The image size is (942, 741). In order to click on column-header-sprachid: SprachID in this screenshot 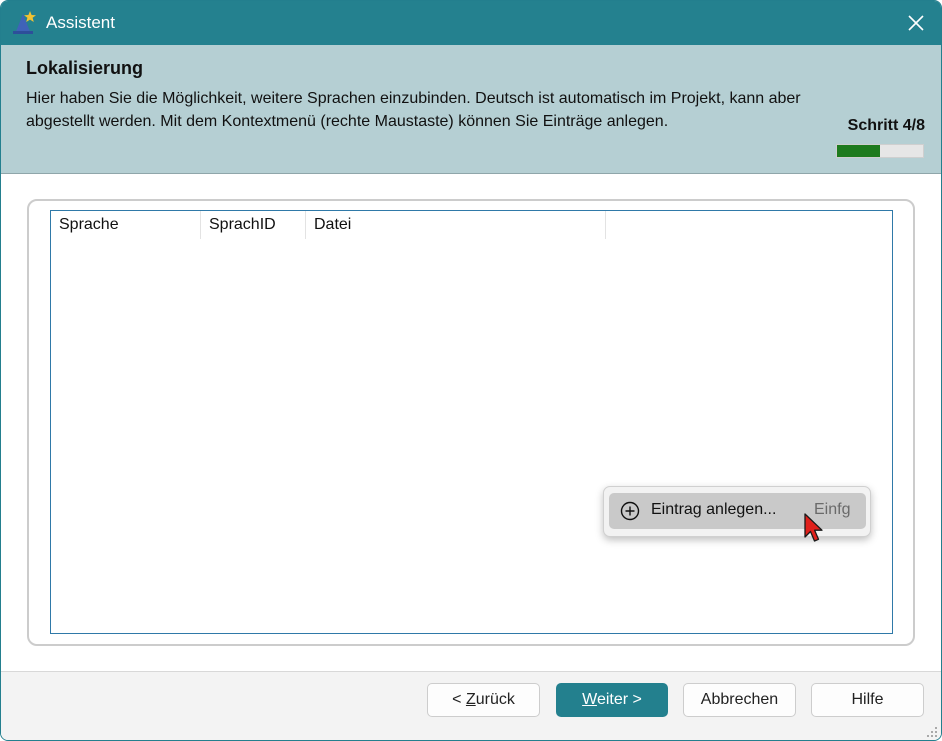, I will do `click(253, 225)`.